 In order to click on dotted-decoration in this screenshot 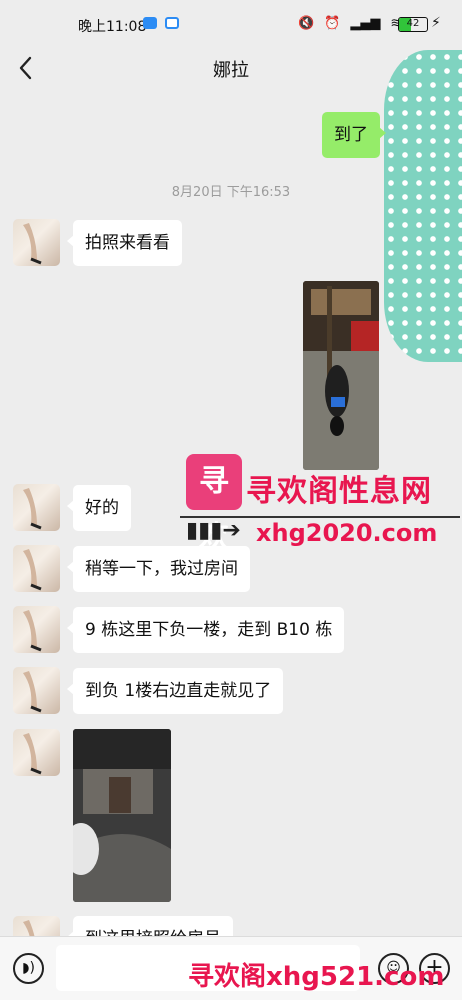, I will do `click(423, 206)`.